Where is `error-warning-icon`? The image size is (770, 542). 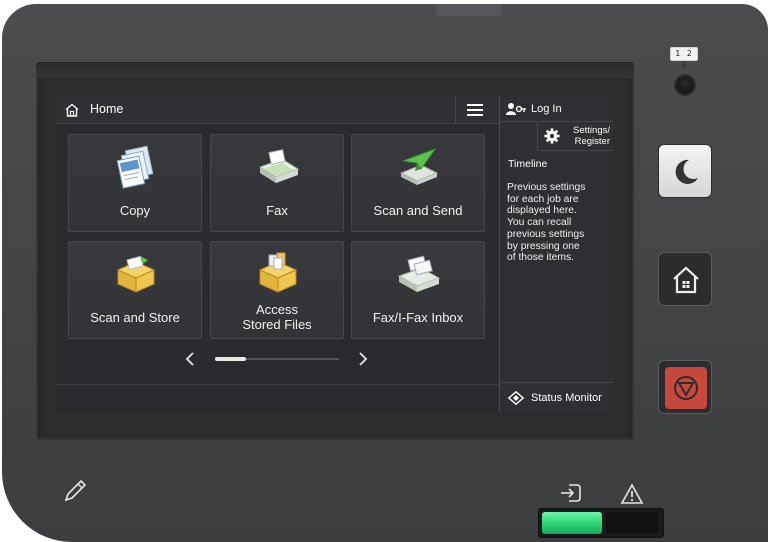
error-warning-icon is located at coordinates (632, 493).